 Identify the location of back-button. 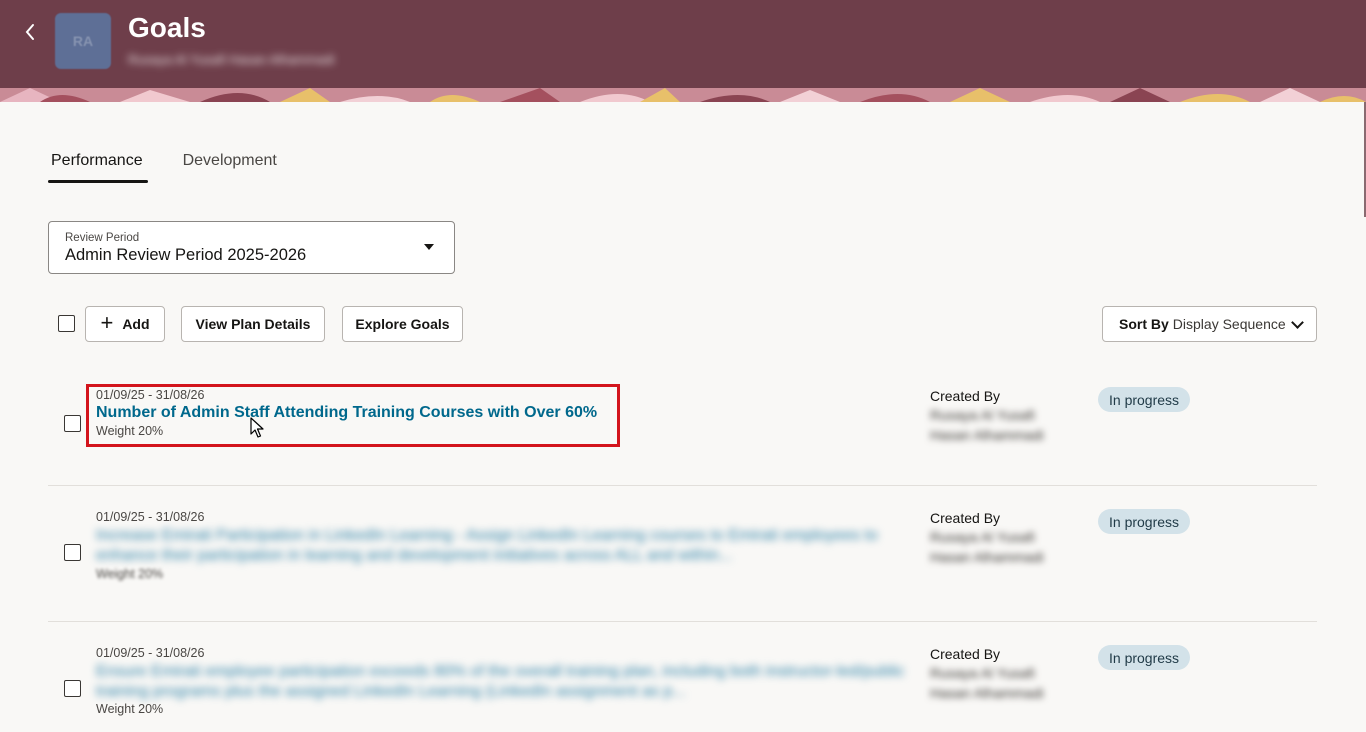
(30, 32).